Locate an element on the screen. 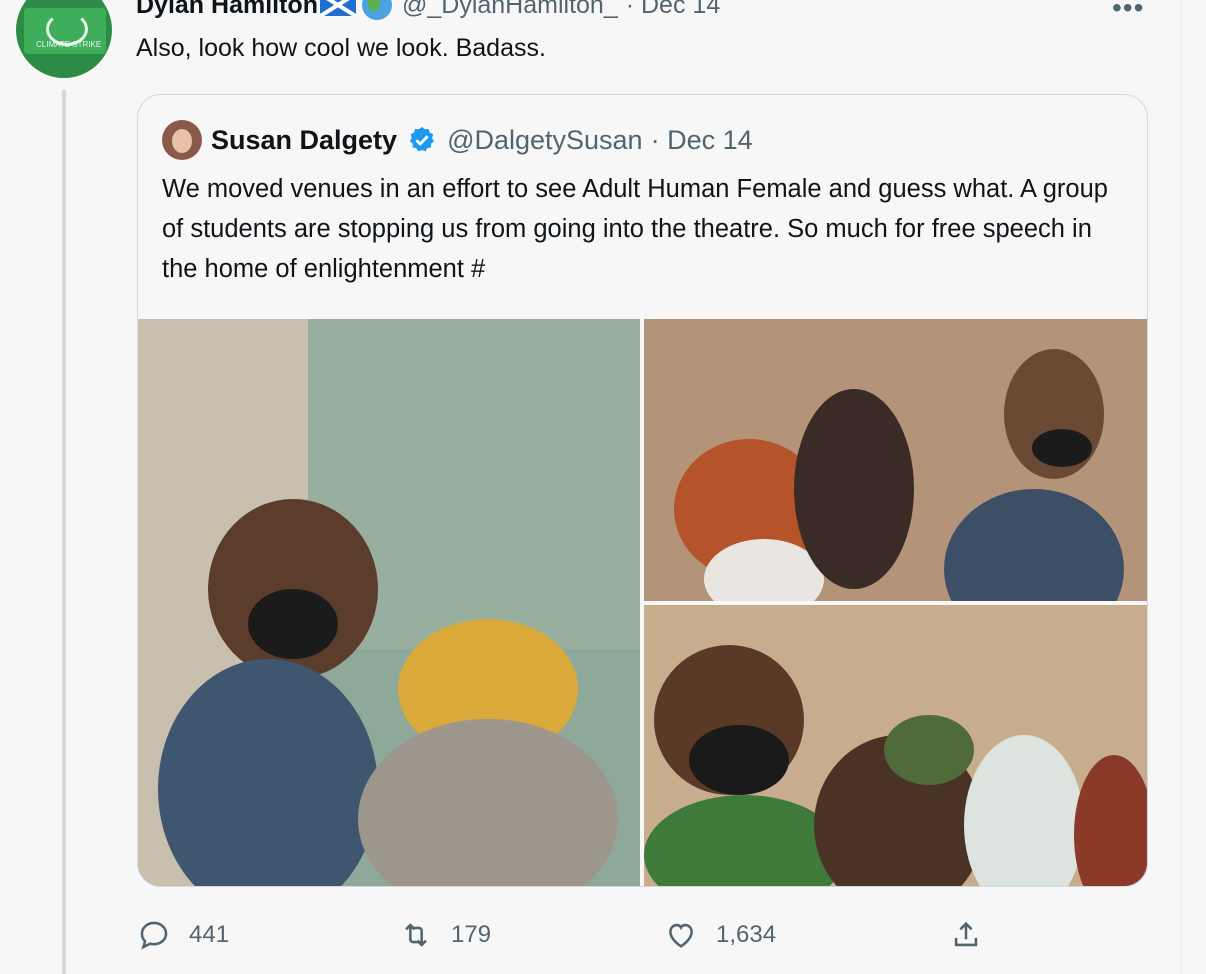  author-handle: @_DylanHamilton_ is located at coordinates (510, 10).